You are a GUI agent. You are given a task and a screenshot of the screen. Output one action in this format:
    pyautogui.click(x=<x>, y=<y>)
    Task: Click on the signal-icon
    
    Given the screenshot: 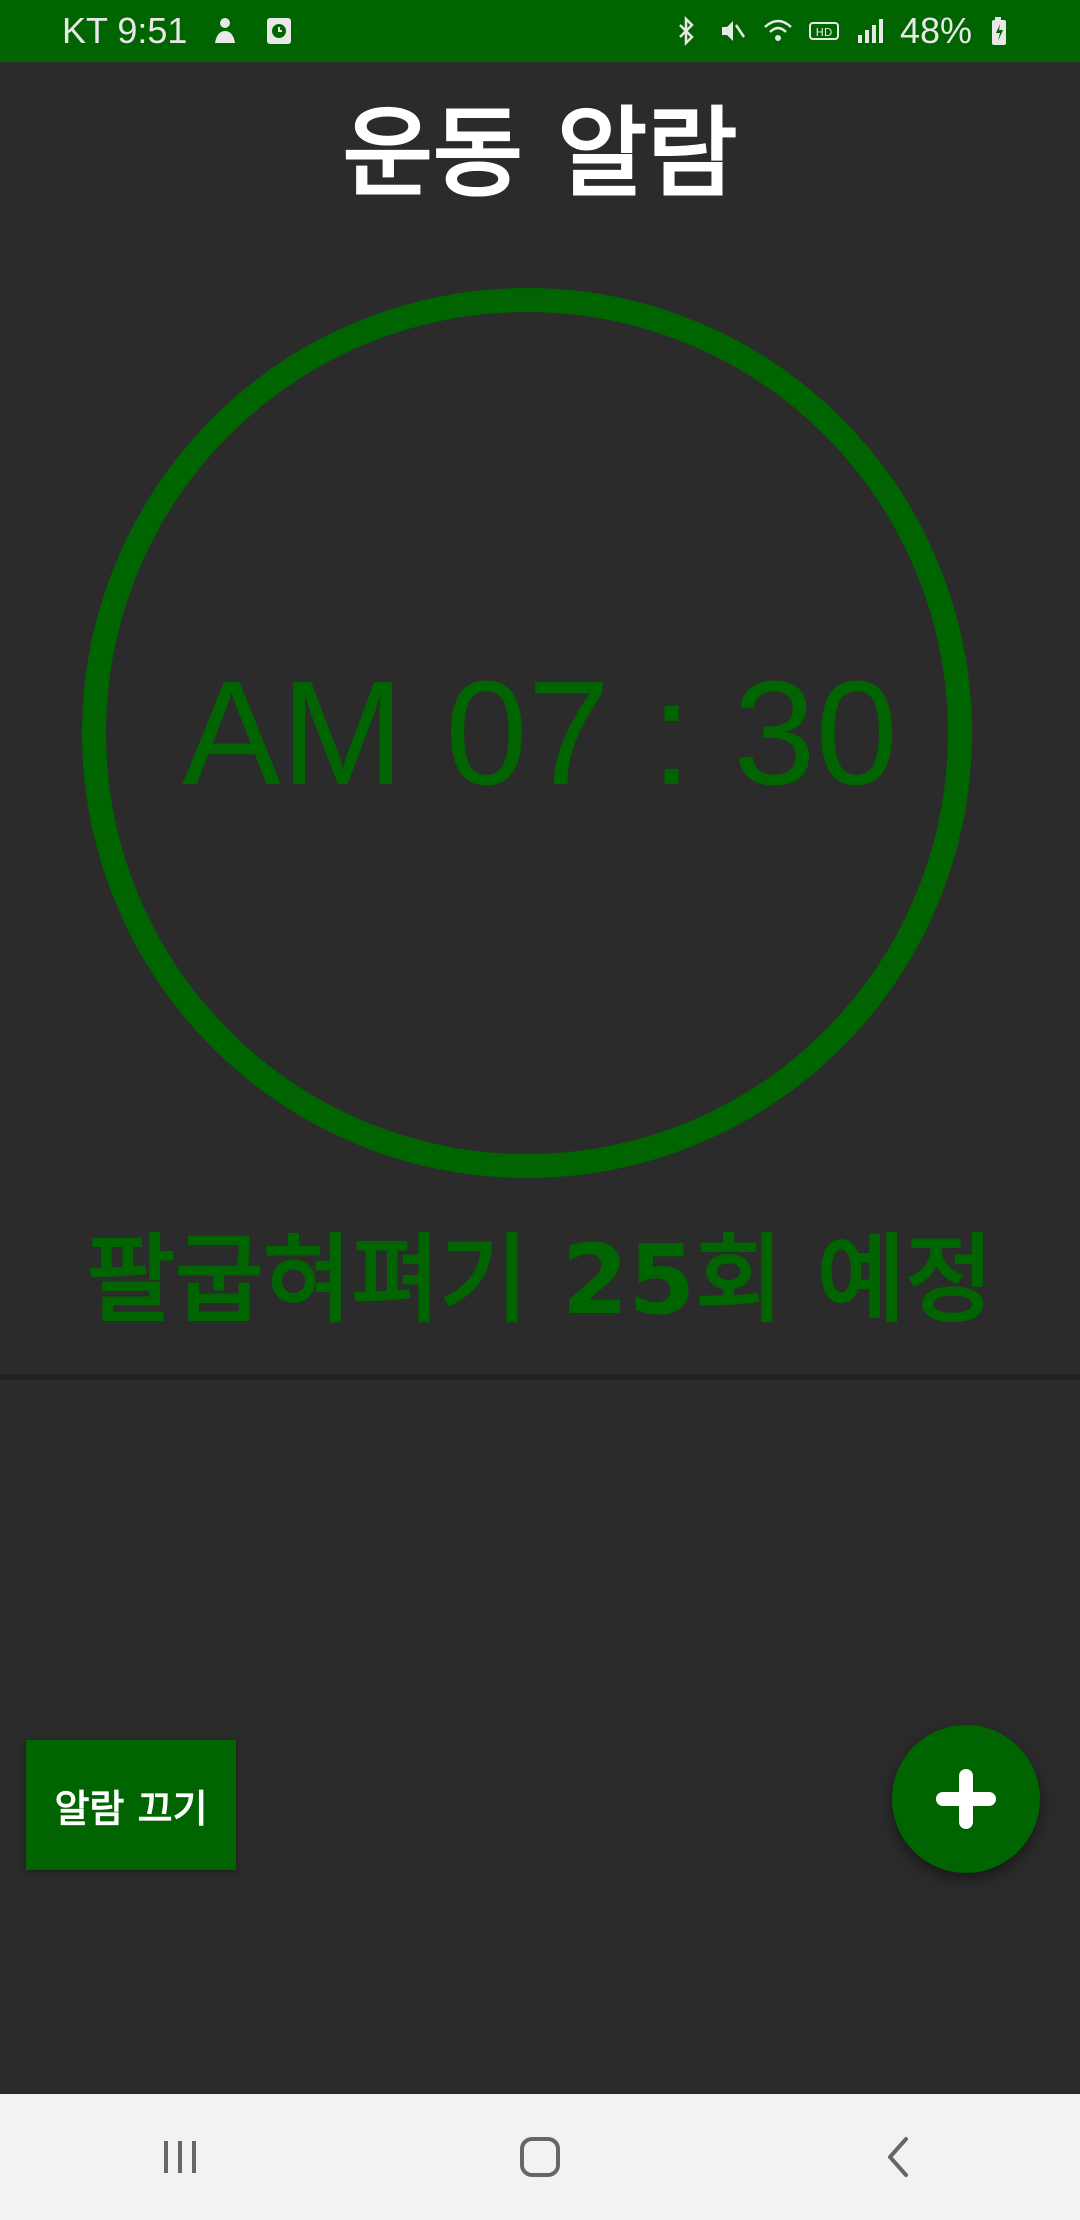 What is the action you would take?
    pyautogui.click(x=870, y=31)
    